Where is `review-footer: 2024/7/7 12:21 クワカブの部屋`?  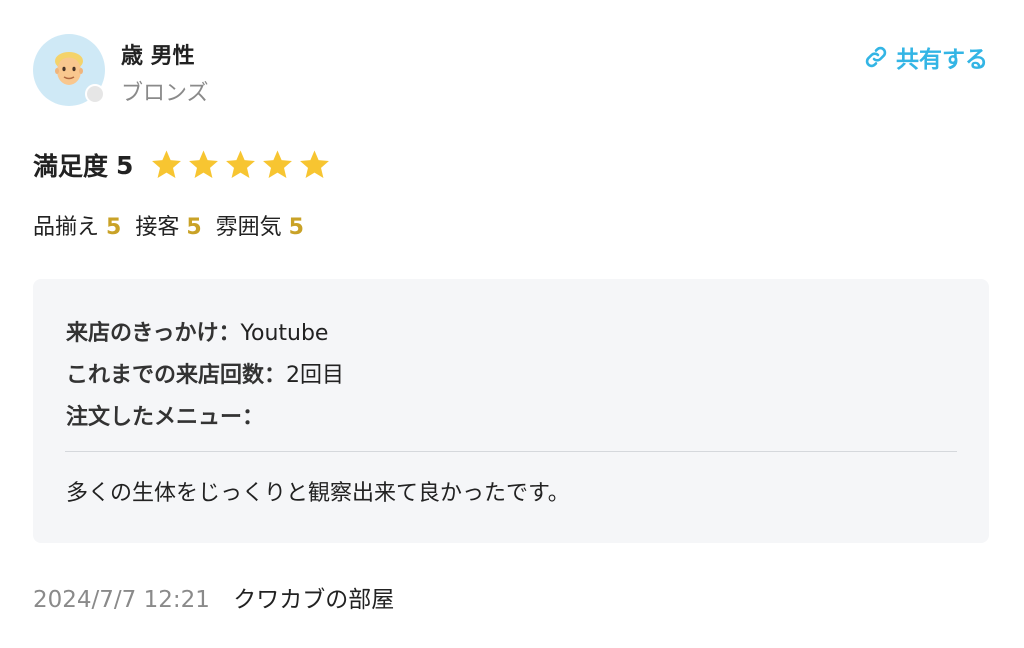
review-footer: 2024/7/7 12:21 クワカブの部屋 is located at coordinates (213, 597).